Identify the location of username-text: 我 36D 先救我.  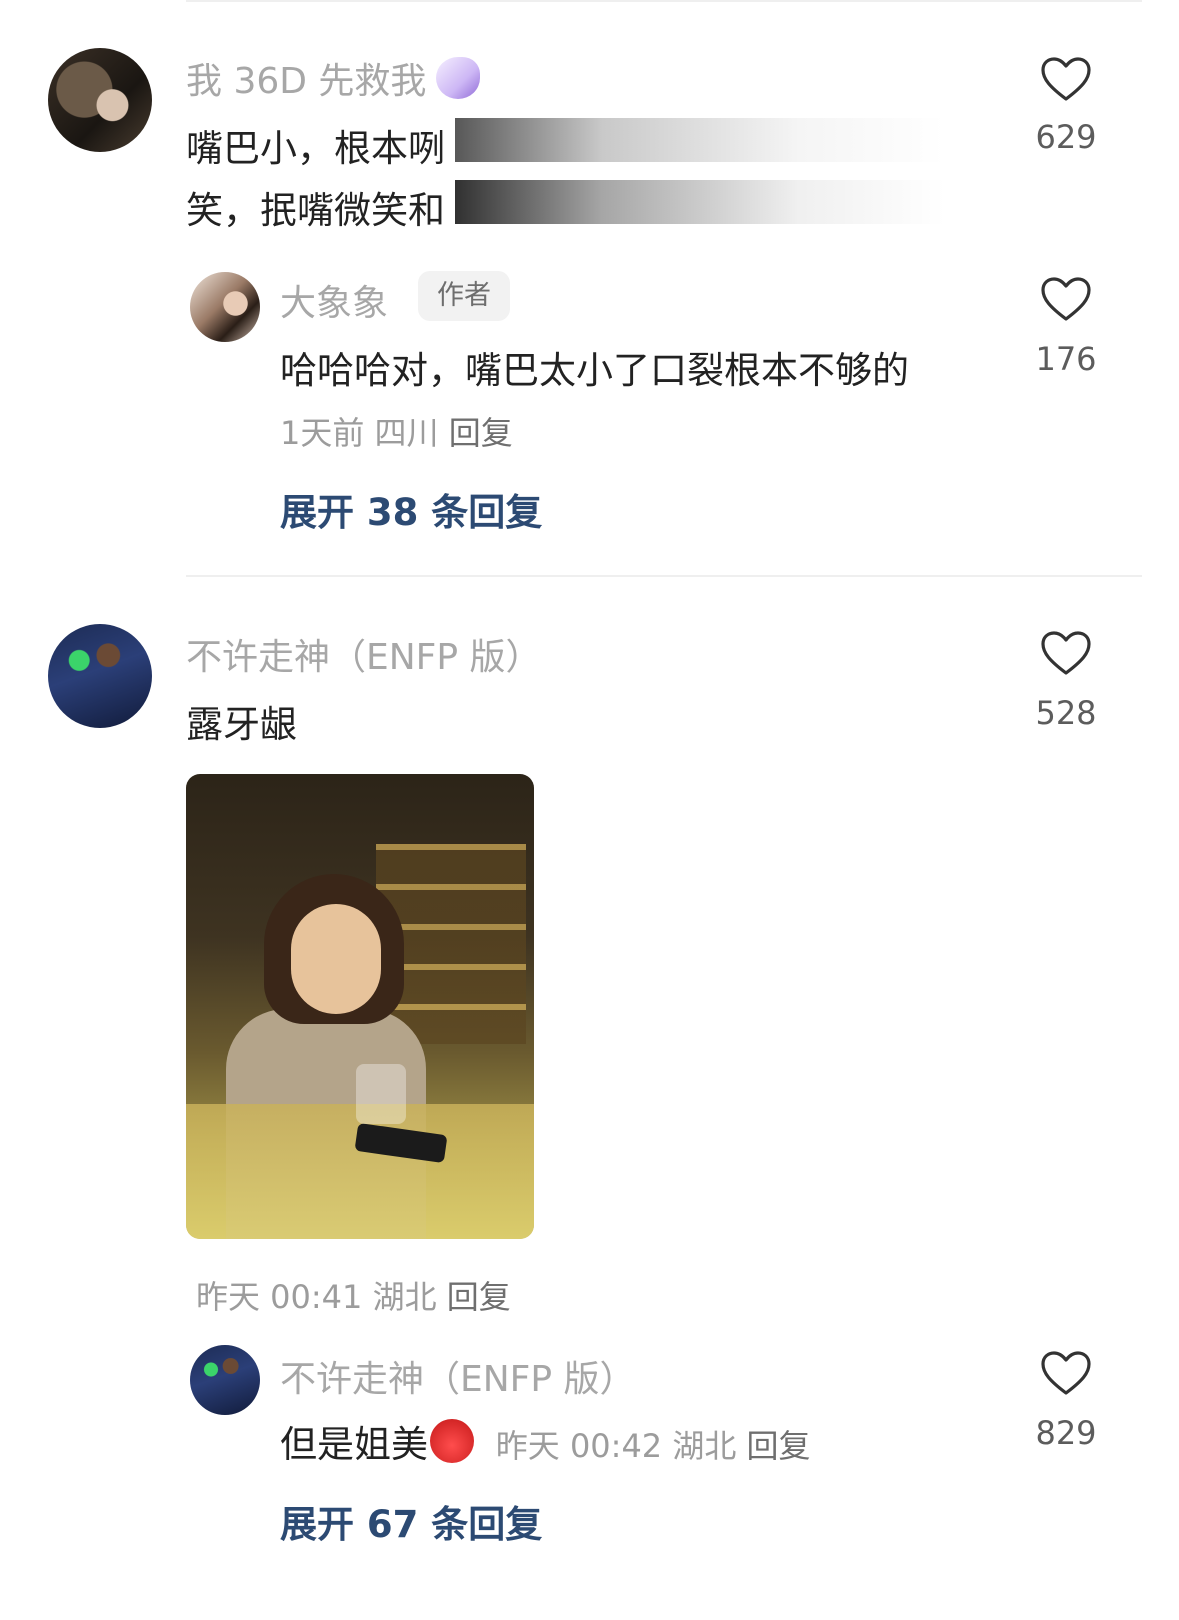
(306, 81).